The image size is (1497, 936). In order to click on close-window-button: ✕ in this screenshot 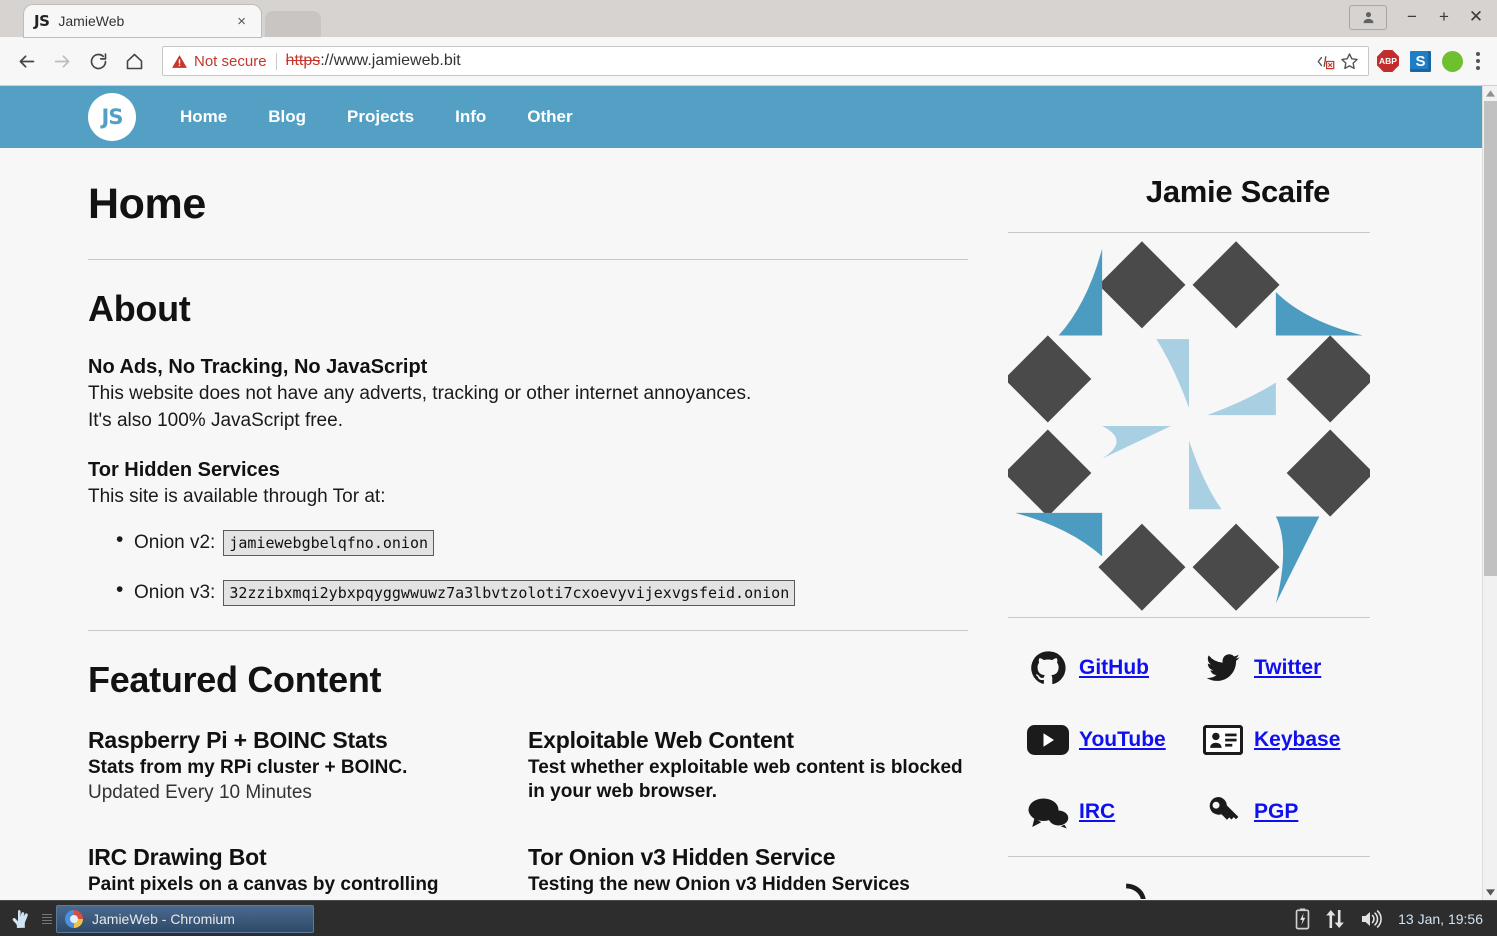, I will do `click(1476, 17)`.